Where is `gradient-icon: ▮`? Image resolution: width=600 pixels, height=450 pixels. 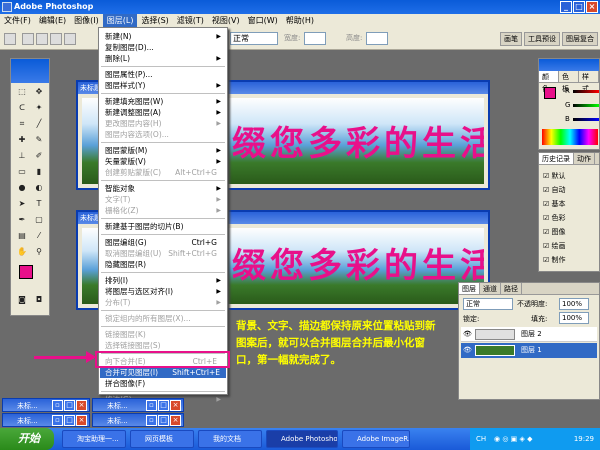 gradient-icon: ▮ is located at coordinates (39, 172).